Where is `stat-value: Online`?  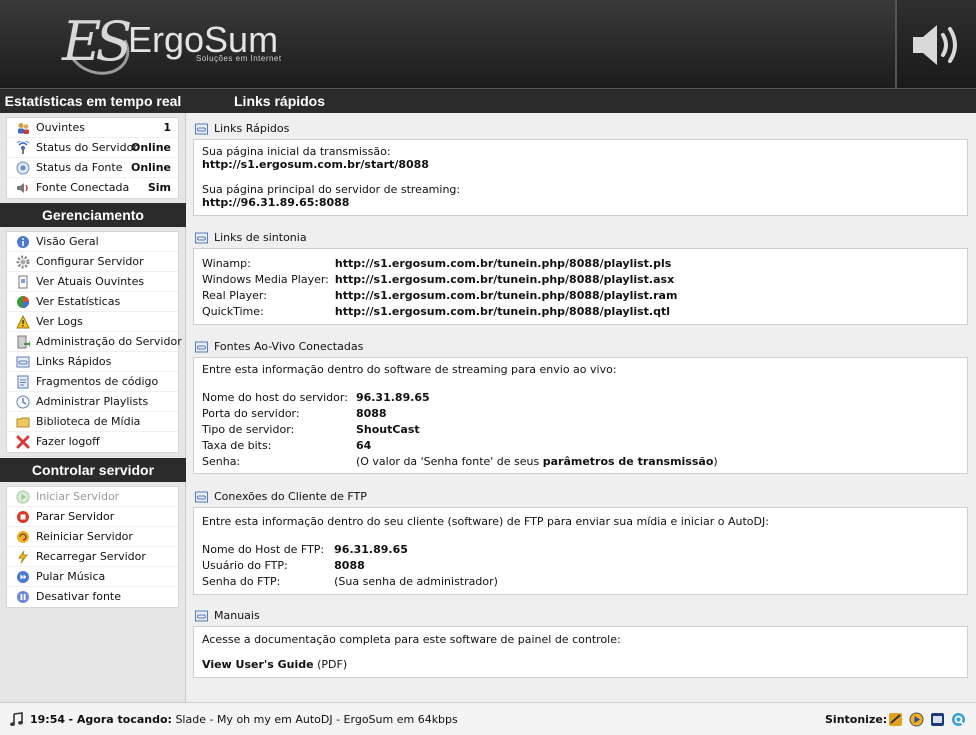 stat-value: Online is located at coordinates (150, 167).